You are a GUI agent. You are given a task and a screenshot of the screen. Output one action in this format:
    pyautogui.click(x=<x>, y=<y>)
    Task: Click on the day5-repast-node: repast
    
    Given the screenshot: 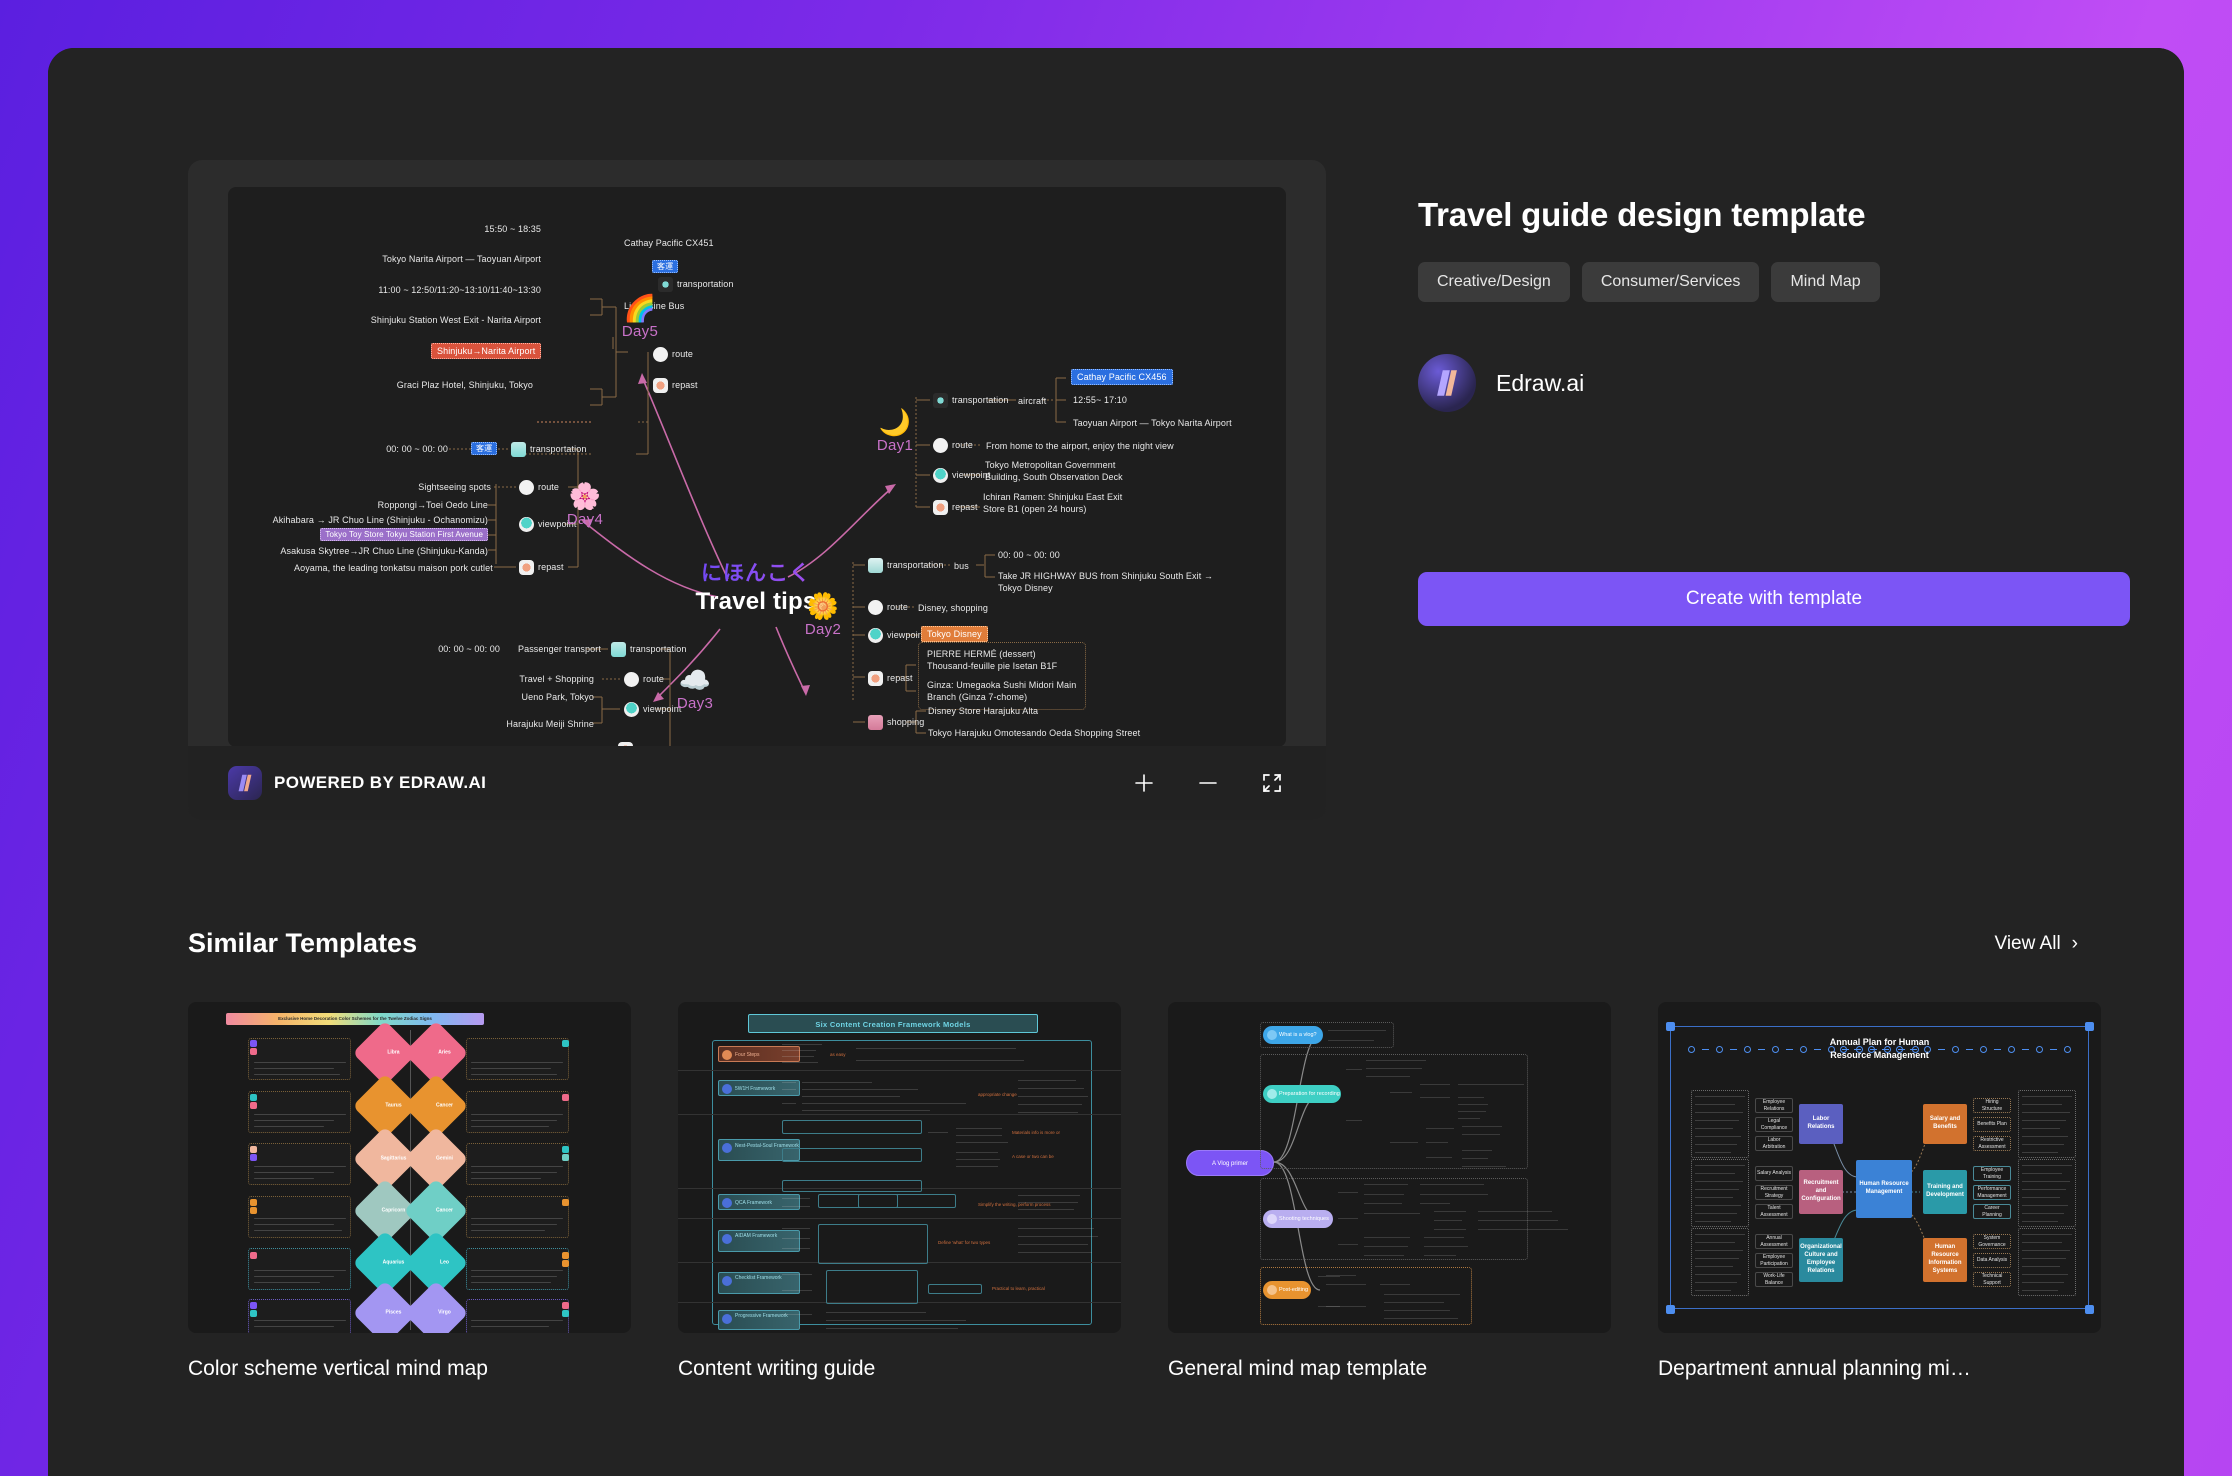 What is the action you would take?
    pyautogui.click(x=675, y=385)
    